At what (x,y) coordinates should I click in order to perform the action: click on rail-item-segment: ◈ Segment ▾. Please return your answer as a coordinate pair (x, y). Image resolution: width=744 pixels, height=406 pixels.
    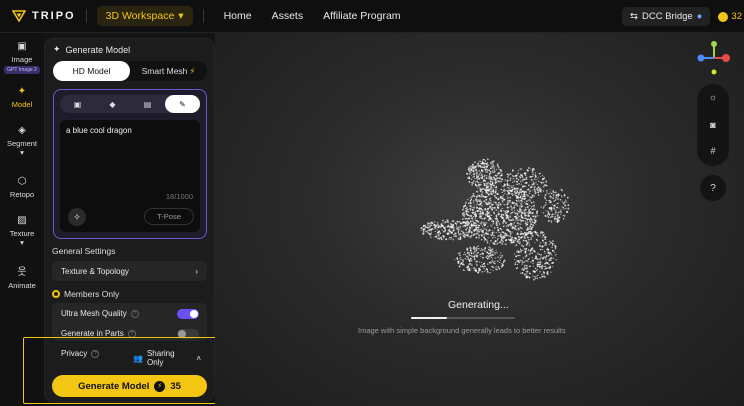
    Looking at the image, I should click on (22, 141).